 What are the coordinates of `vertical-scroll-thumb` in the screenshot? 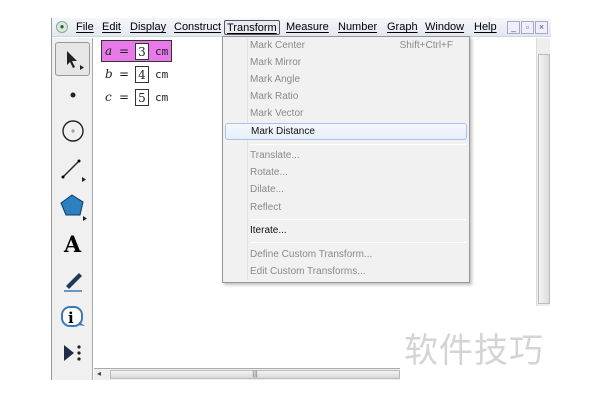 It's located at (544, 179).